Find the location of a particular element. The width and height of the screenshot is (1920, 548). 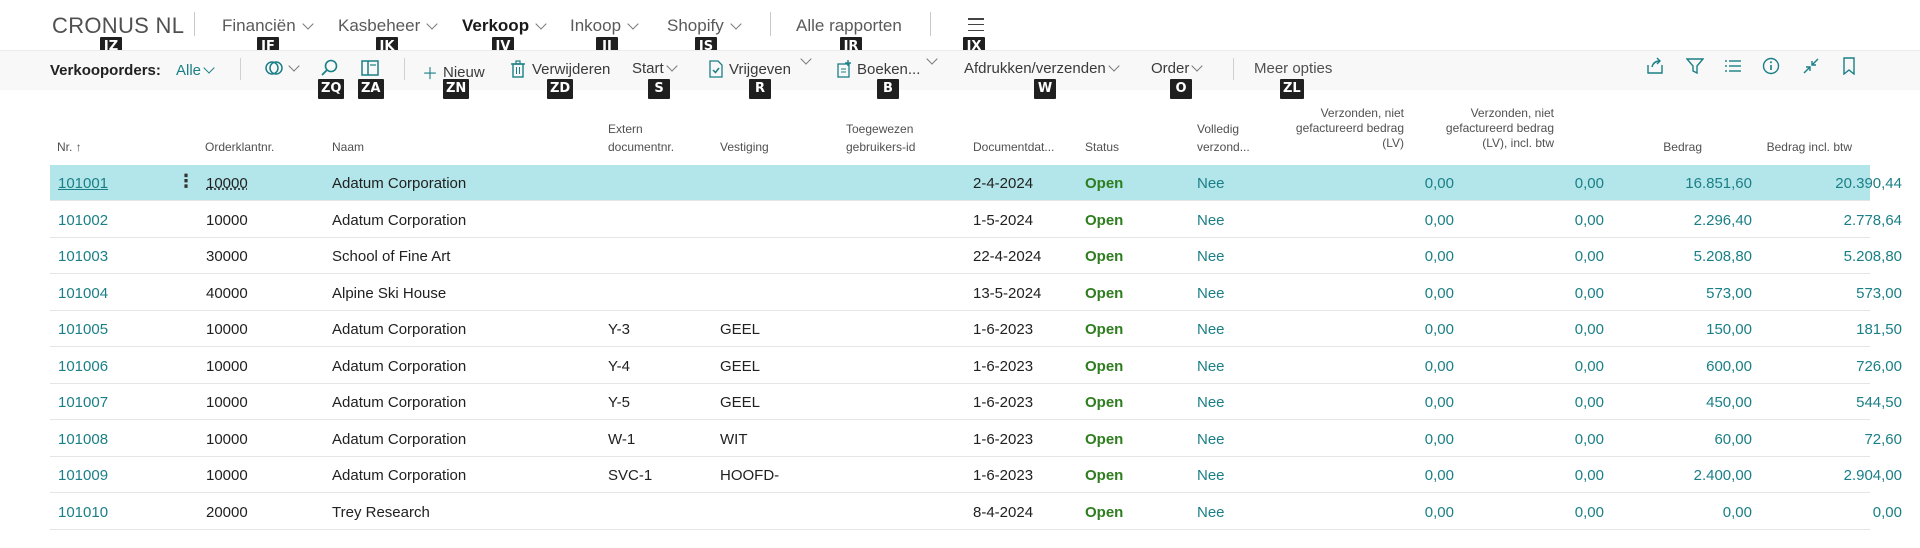

col-naam: Naam is located at coordinates (348, 147).